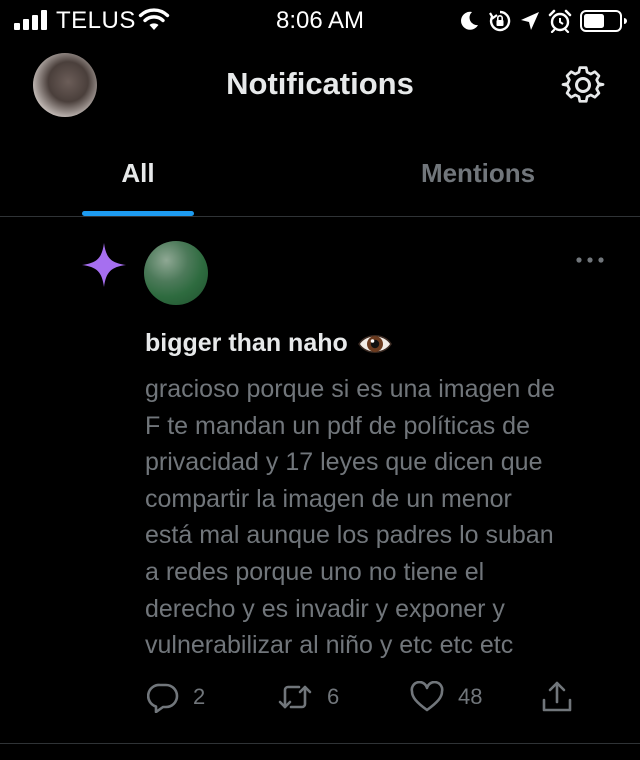 This screenshot has height=760, width=640. I want to click on retweet-count: 6, so click(333, 696).